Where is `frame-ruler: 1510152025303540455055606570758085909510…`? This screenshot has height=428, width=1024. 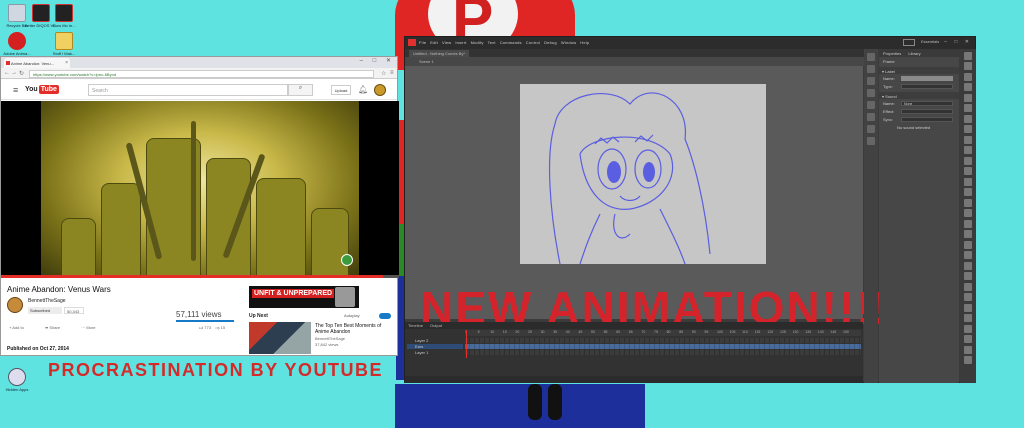
frame-ruler: 1510152025303540455055606570758085909510… is located at coordinates (663, 333).